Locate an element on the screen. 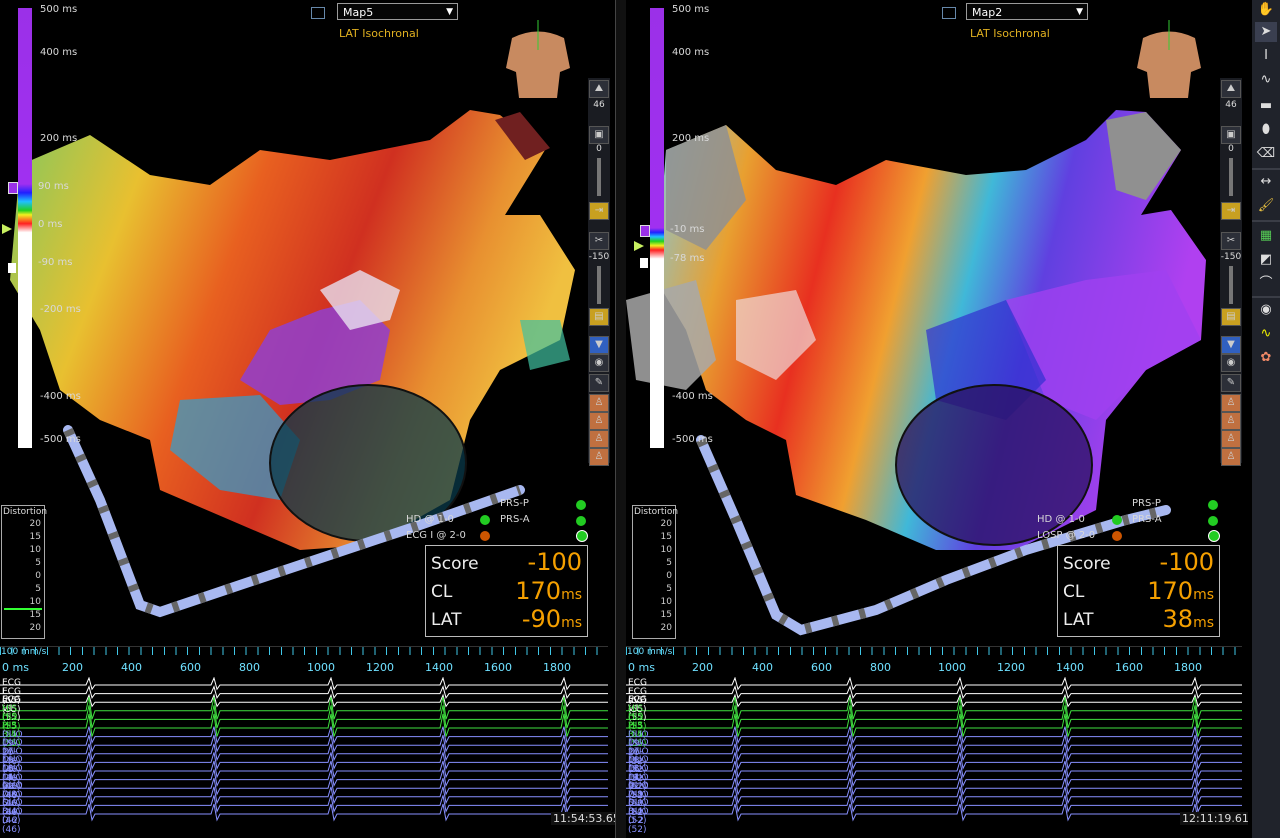 The image size is (1280, 838). ecg-traces is located at coordinates (934, 749).